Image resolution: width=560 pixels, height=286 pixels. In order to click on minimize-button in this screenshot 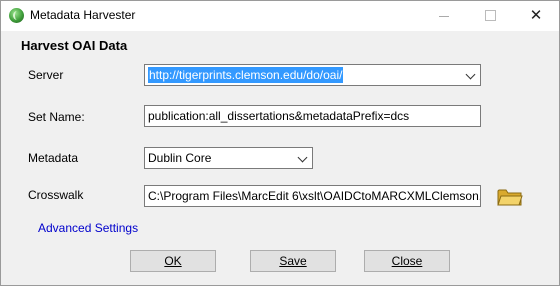, I will do `click(444, 16)`.